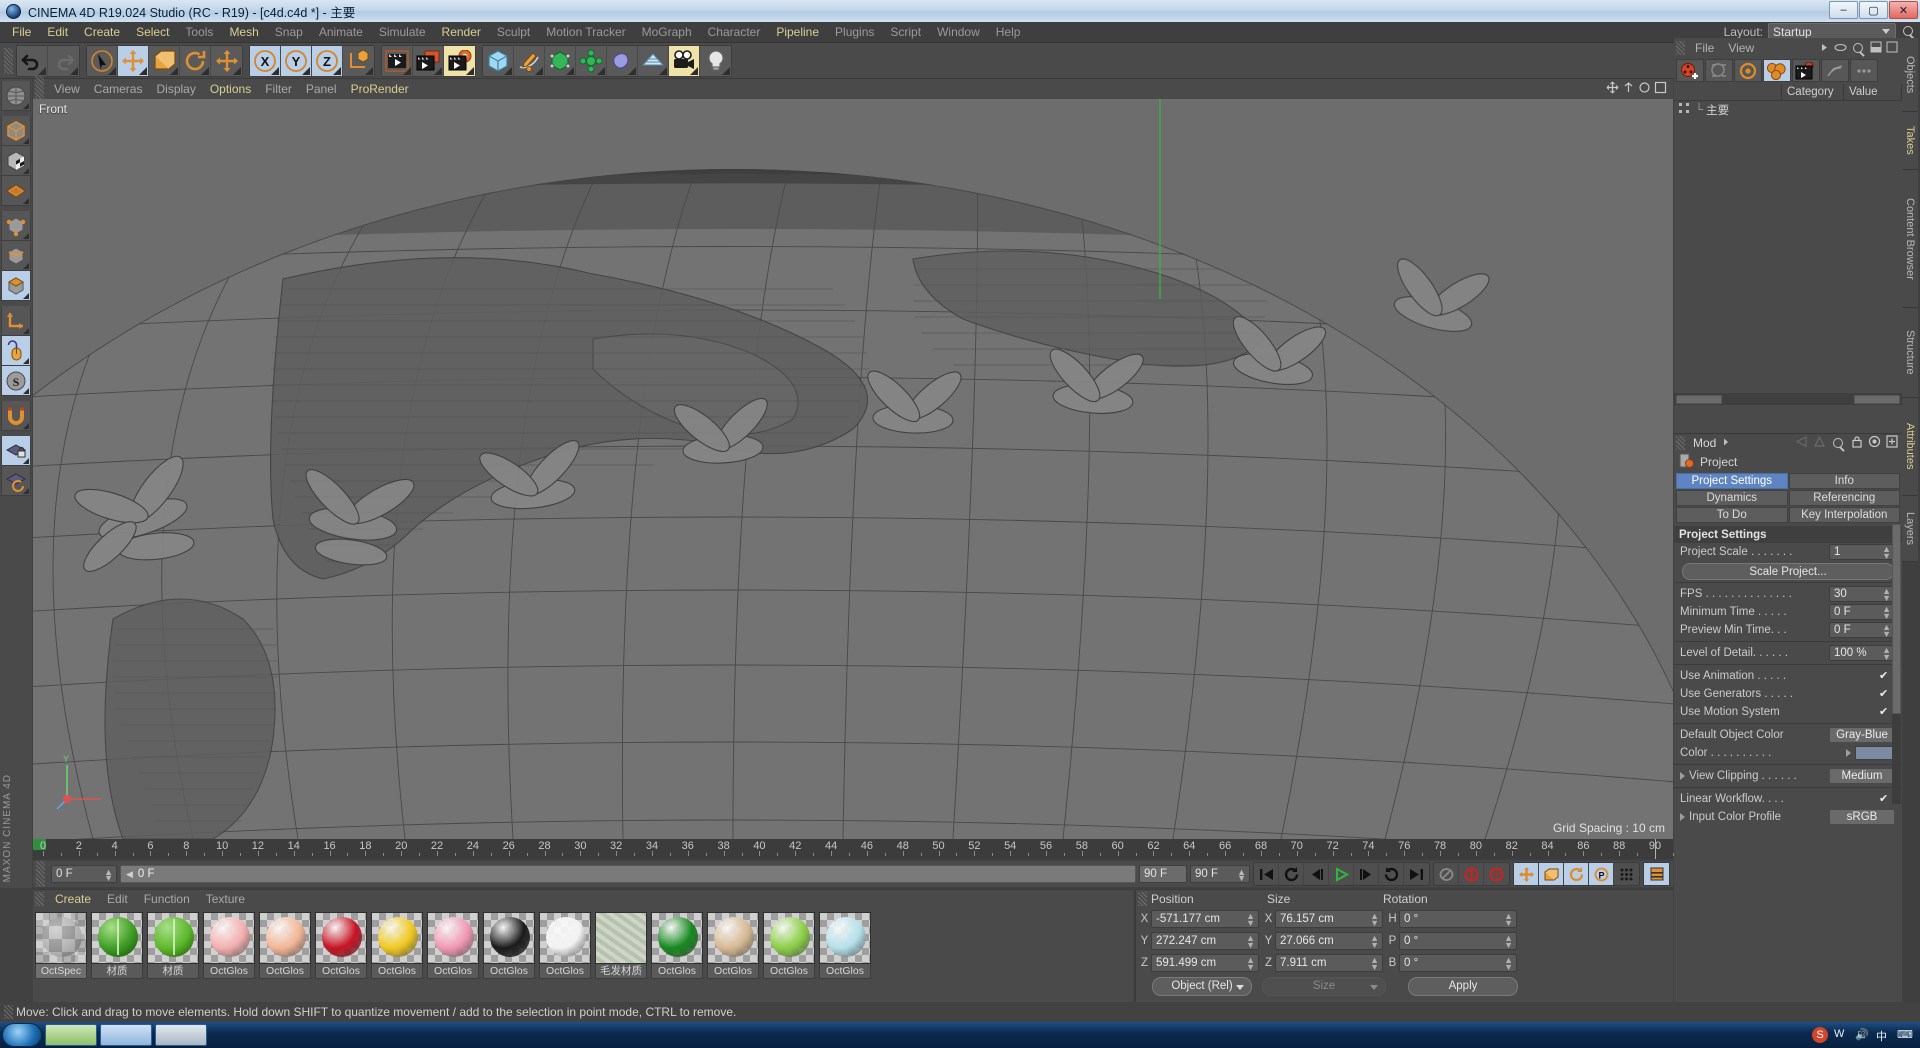 This screenshot has width=1920, height=1048. Describe the element at coordinates (1862, 735) in the screenshot. I see `attribute-dropdown: Gray-Blue` at that location.